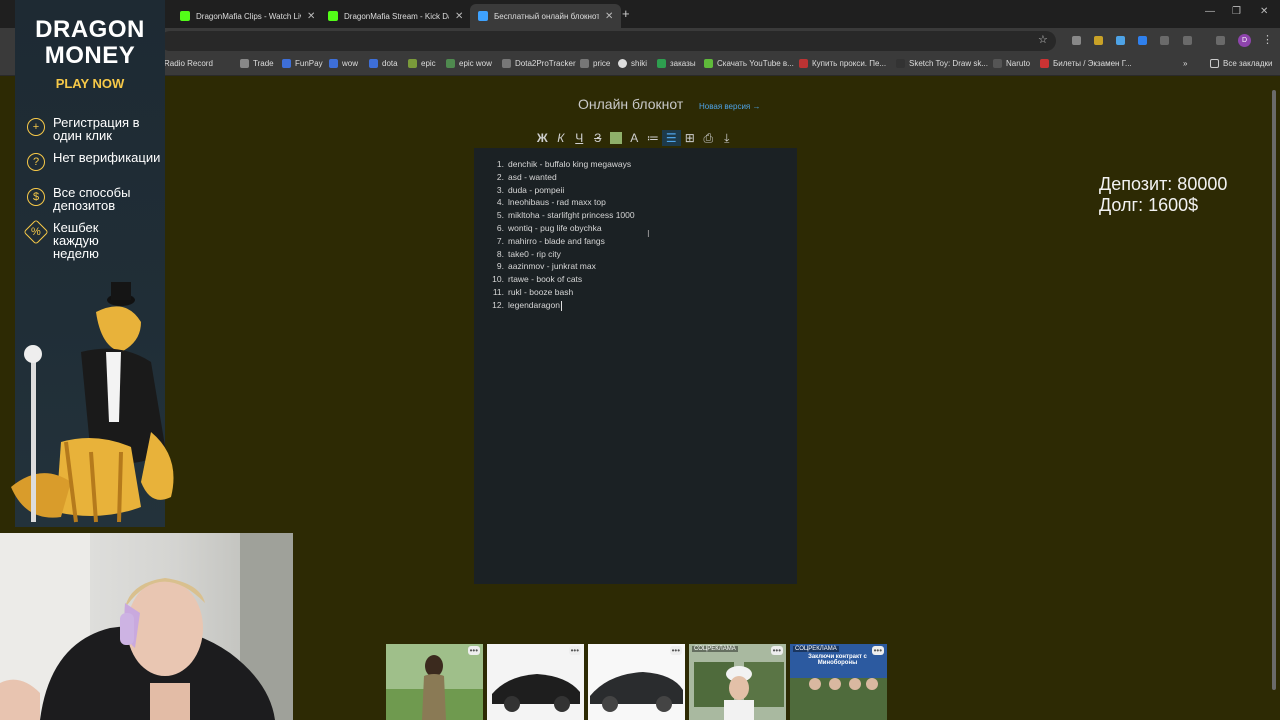 Image resolution: width=1280 pixels, height=720 pixels. Describe the element at coordinates (146, 626) in the screenshot. I see `streamer-image` at that location.